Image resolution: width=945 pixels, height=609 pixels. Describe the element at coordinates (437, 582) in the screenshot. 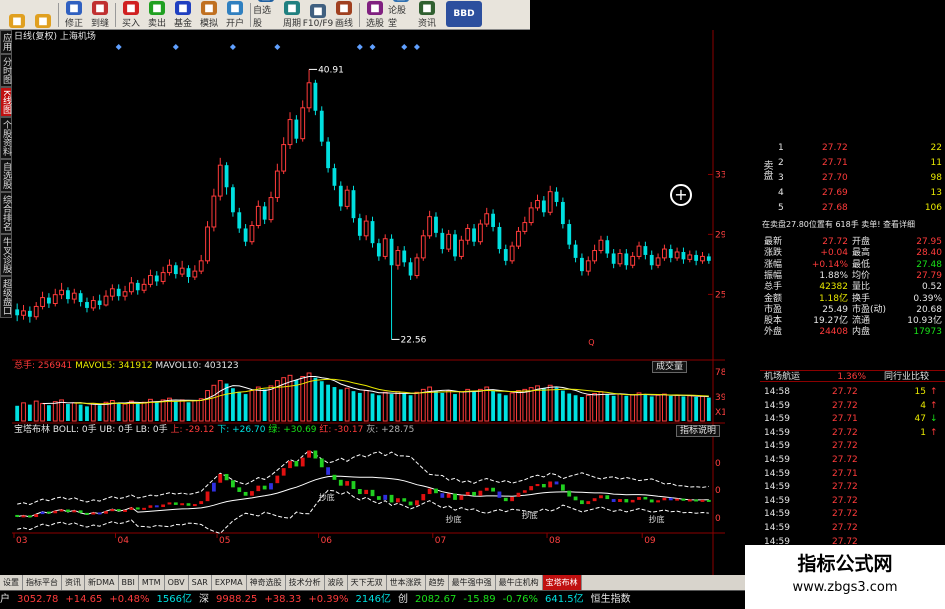

I see `indicator-tab-14: 趋势` at that location.